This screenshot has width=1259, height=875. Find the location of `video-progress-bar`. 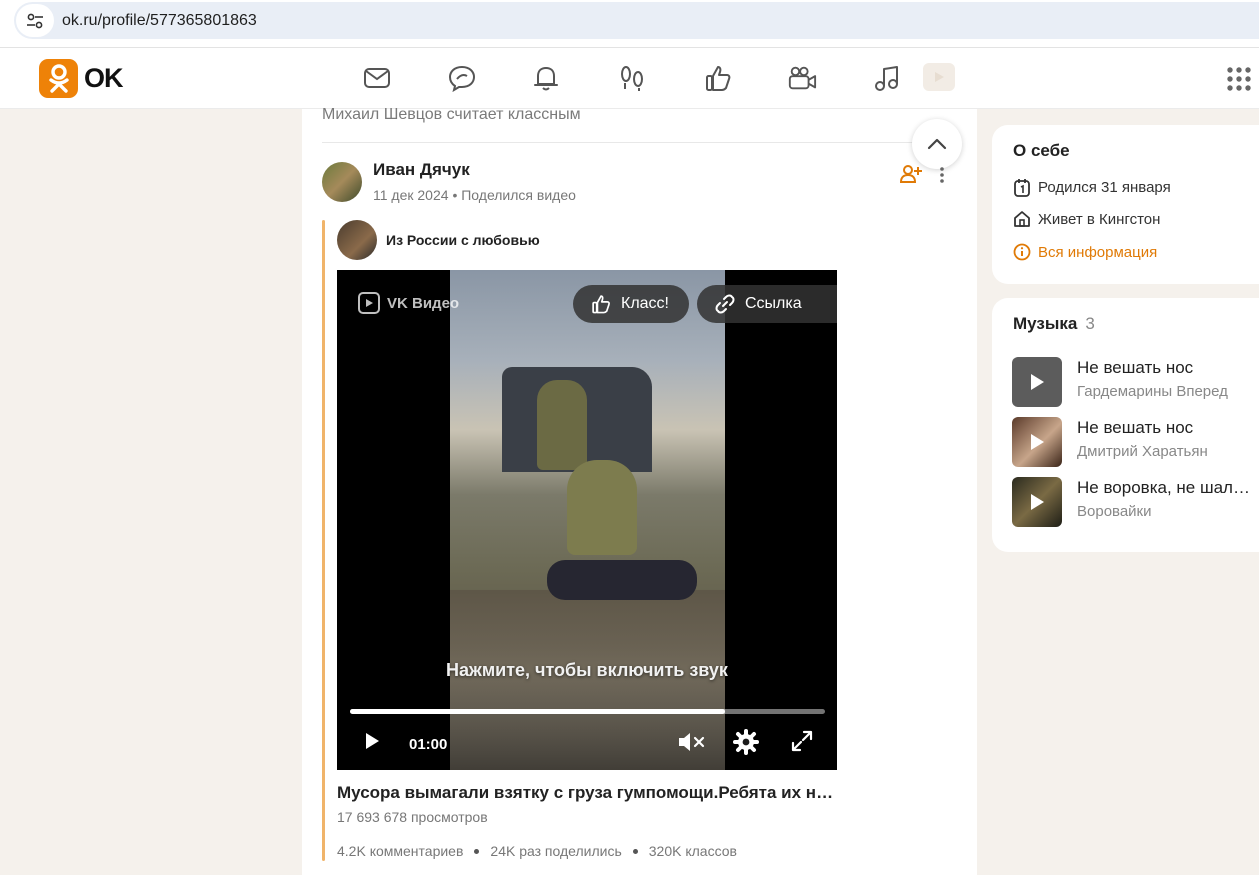

video-progress-bar is located at coordinates (587, 711).